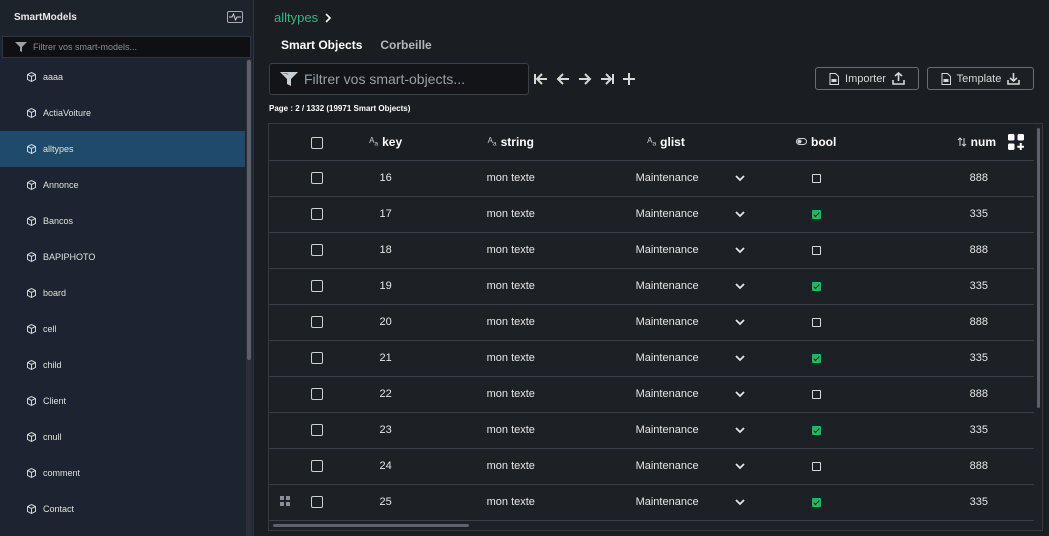 The height and width of the screenshot is (536, 1049). Describe the element at coordinates (122, 221) in the screenshot. I see `sidebar-item: Bancos` at that location.